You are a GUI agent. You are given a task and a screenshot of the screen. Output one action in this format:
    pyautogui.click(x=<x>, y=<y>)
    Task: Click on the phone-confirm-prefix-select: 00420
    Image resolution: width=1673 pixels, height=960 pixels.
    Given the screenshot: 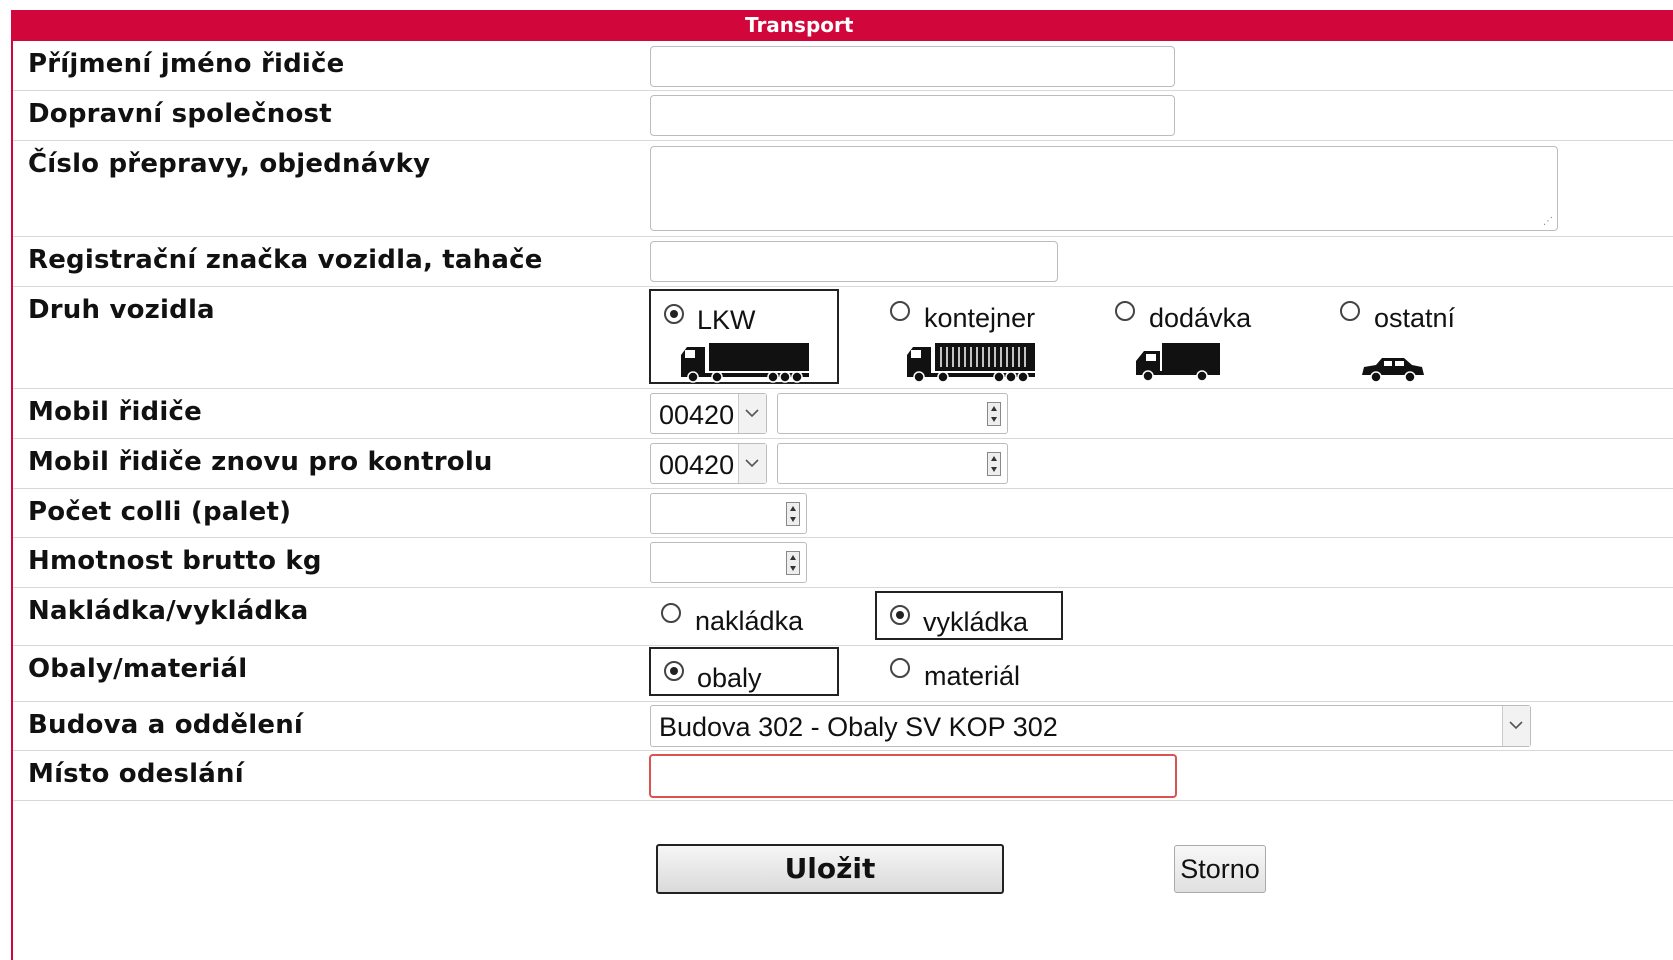 What is the action you would take?
    pyautogui.click(x=708, y=463)
    